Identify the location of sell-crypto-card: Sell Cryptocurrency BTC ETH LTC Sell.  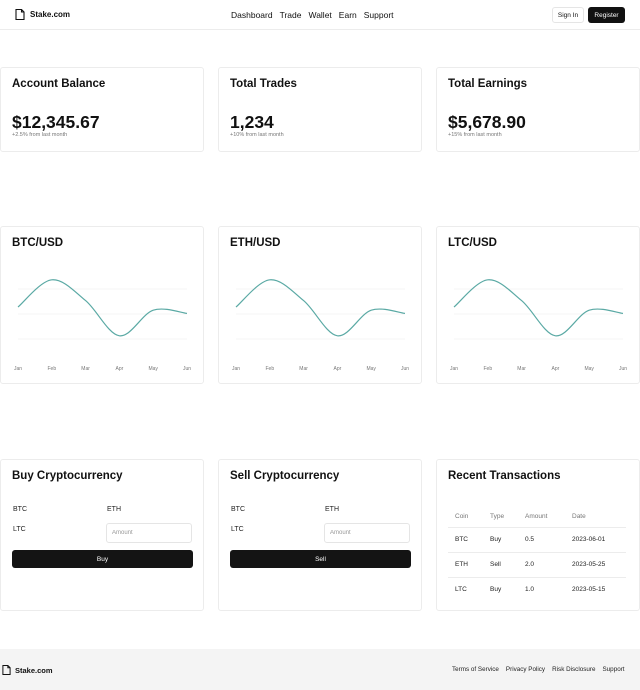
(320, 535).